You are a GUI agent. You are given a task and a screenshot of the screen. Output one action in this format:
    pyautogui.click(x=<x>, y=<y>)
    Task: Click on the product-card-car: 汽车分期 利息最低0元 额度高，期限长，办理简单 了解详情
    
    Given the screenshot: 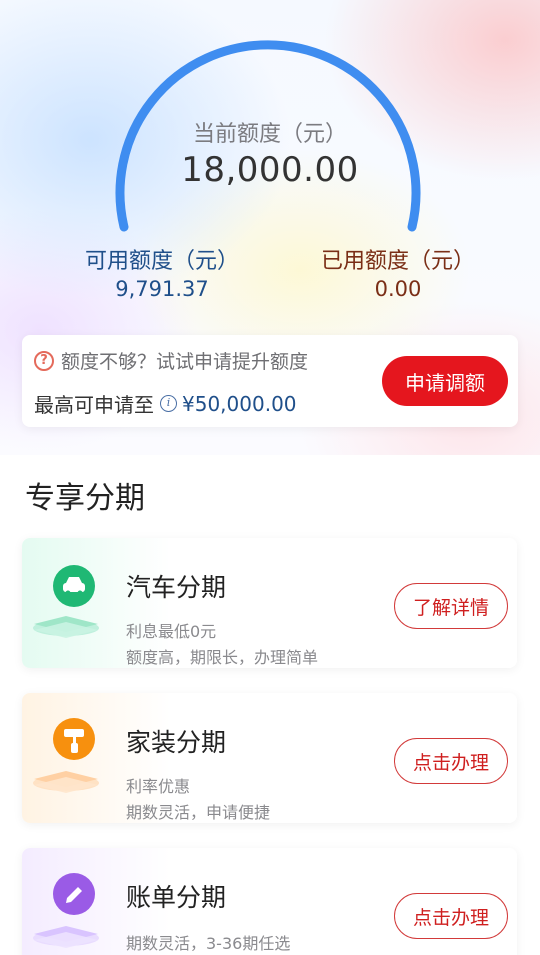 What is the action you would take?
    pyautogui.click(x=269, y=603)
    